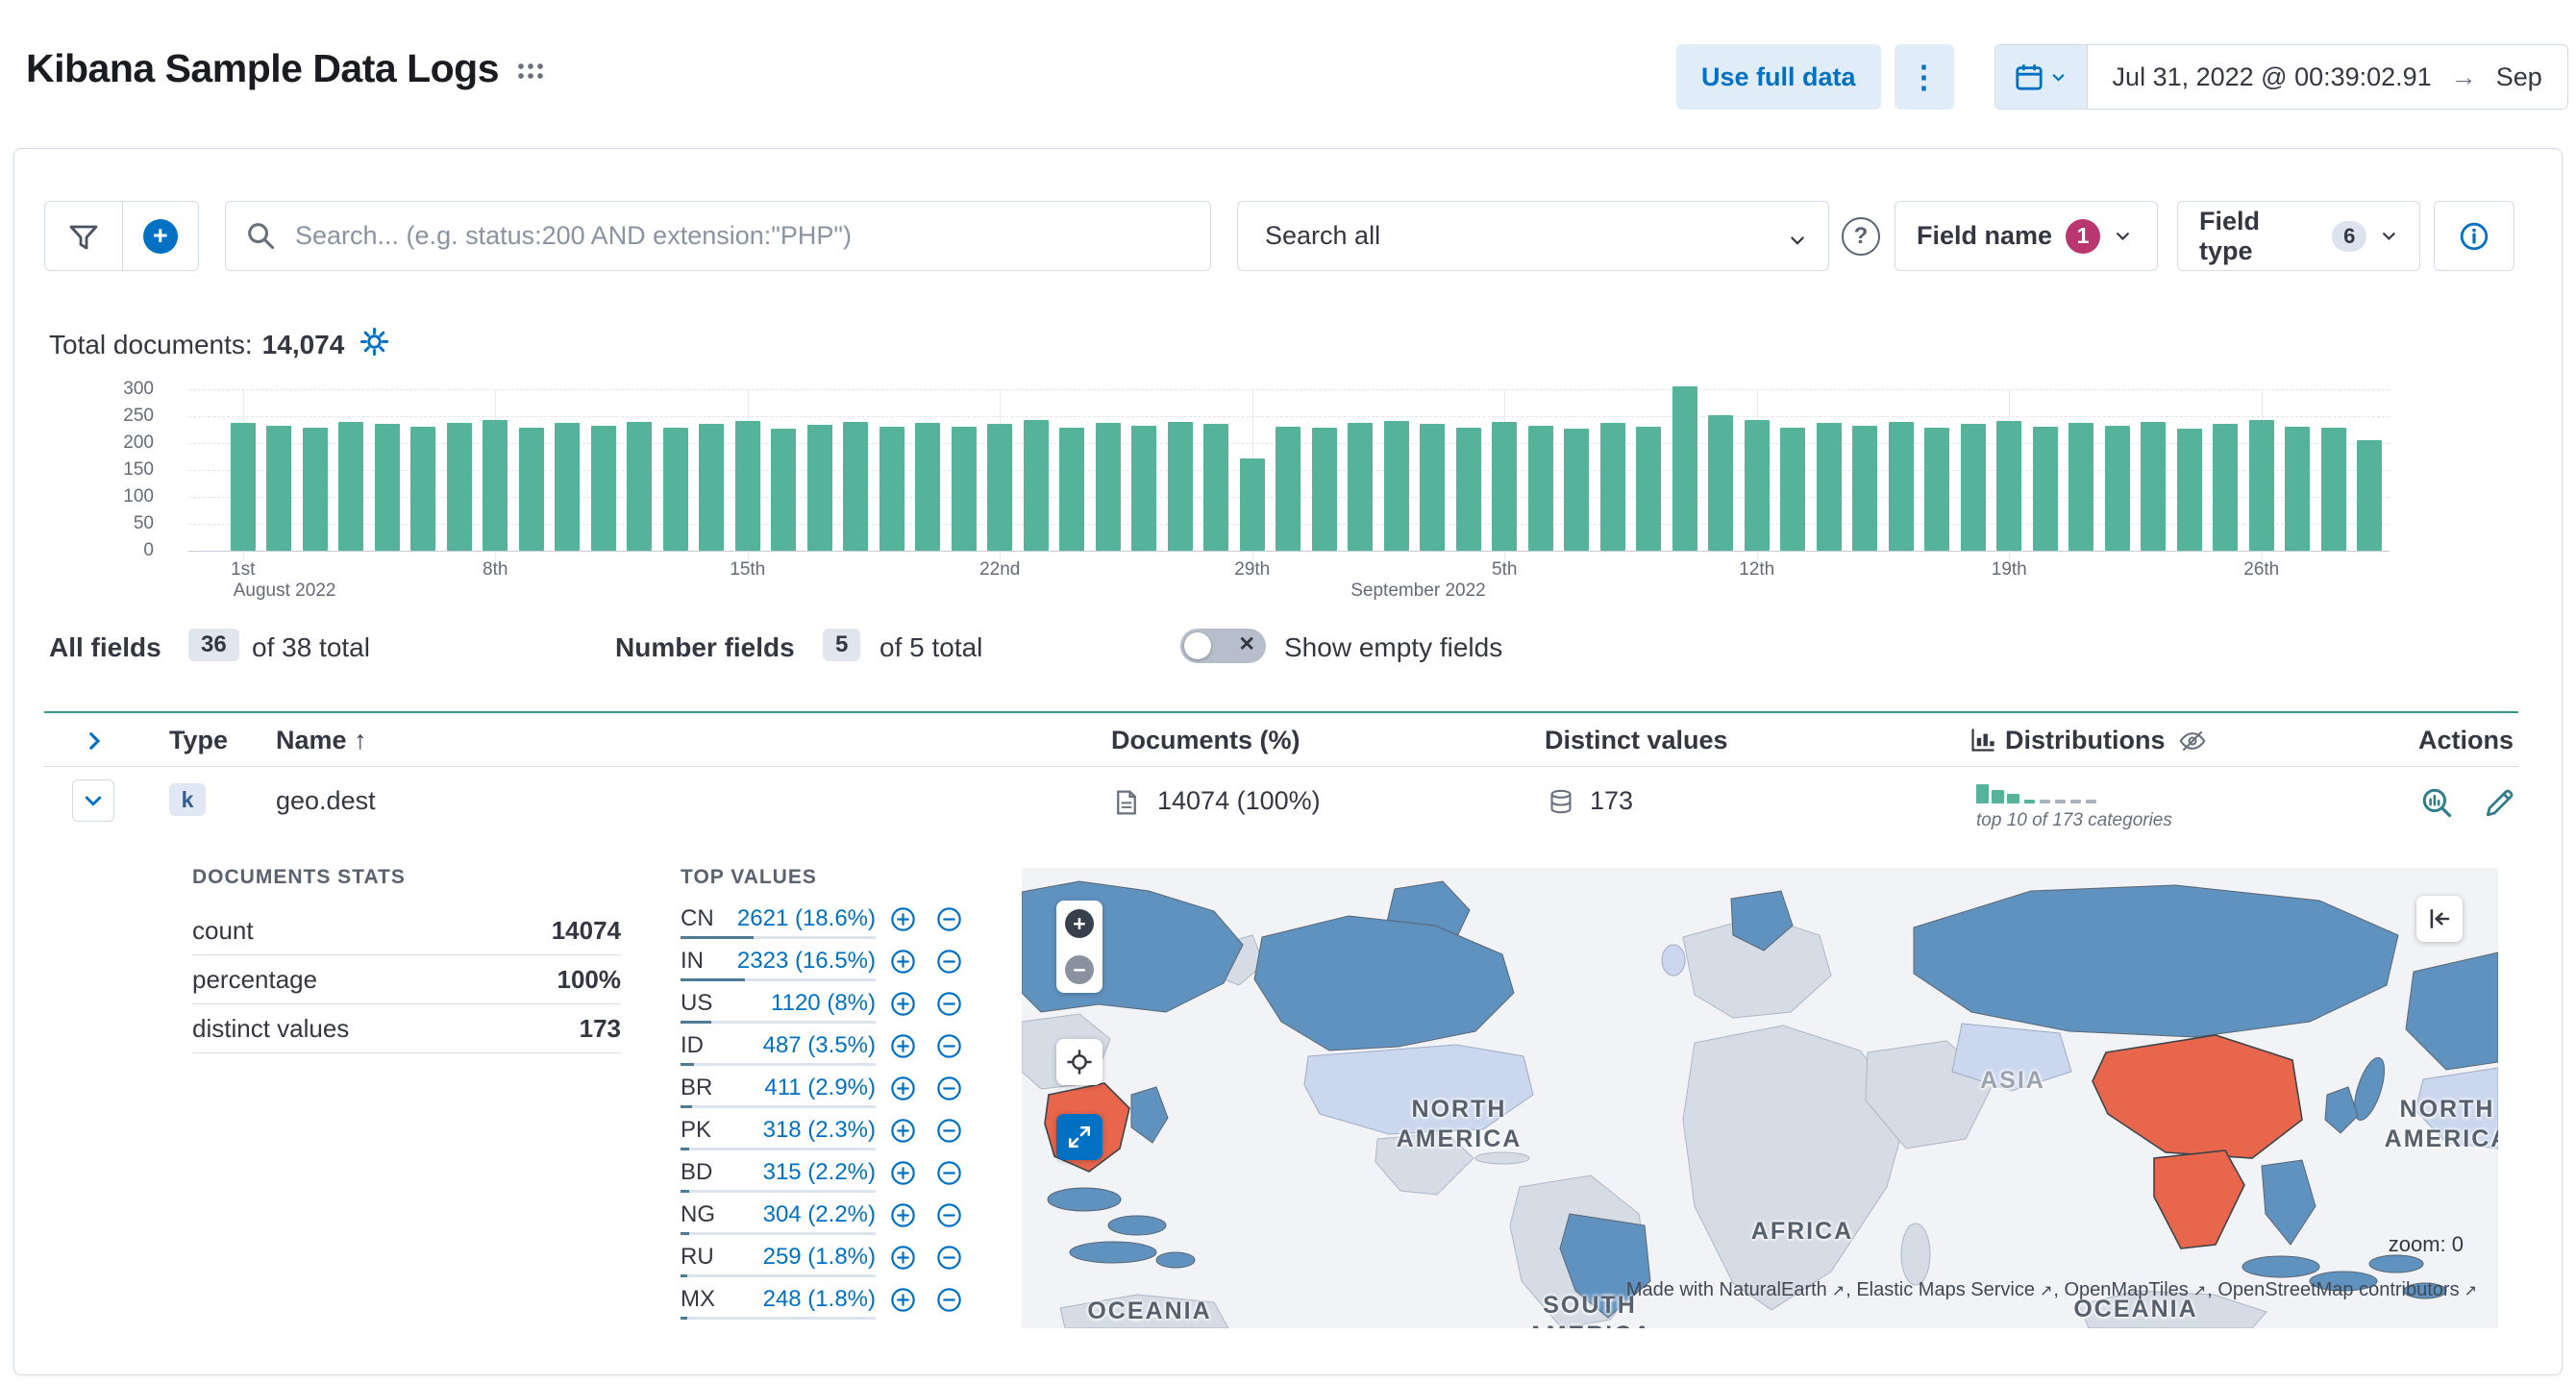 The height and width of the screenshot is (1384, 2576). What do you see at coordinates (1945, 1289) in the screenshot?
I see `map-attribution-link: Elastic Maps Service` at bounding box center [1945, 1289].